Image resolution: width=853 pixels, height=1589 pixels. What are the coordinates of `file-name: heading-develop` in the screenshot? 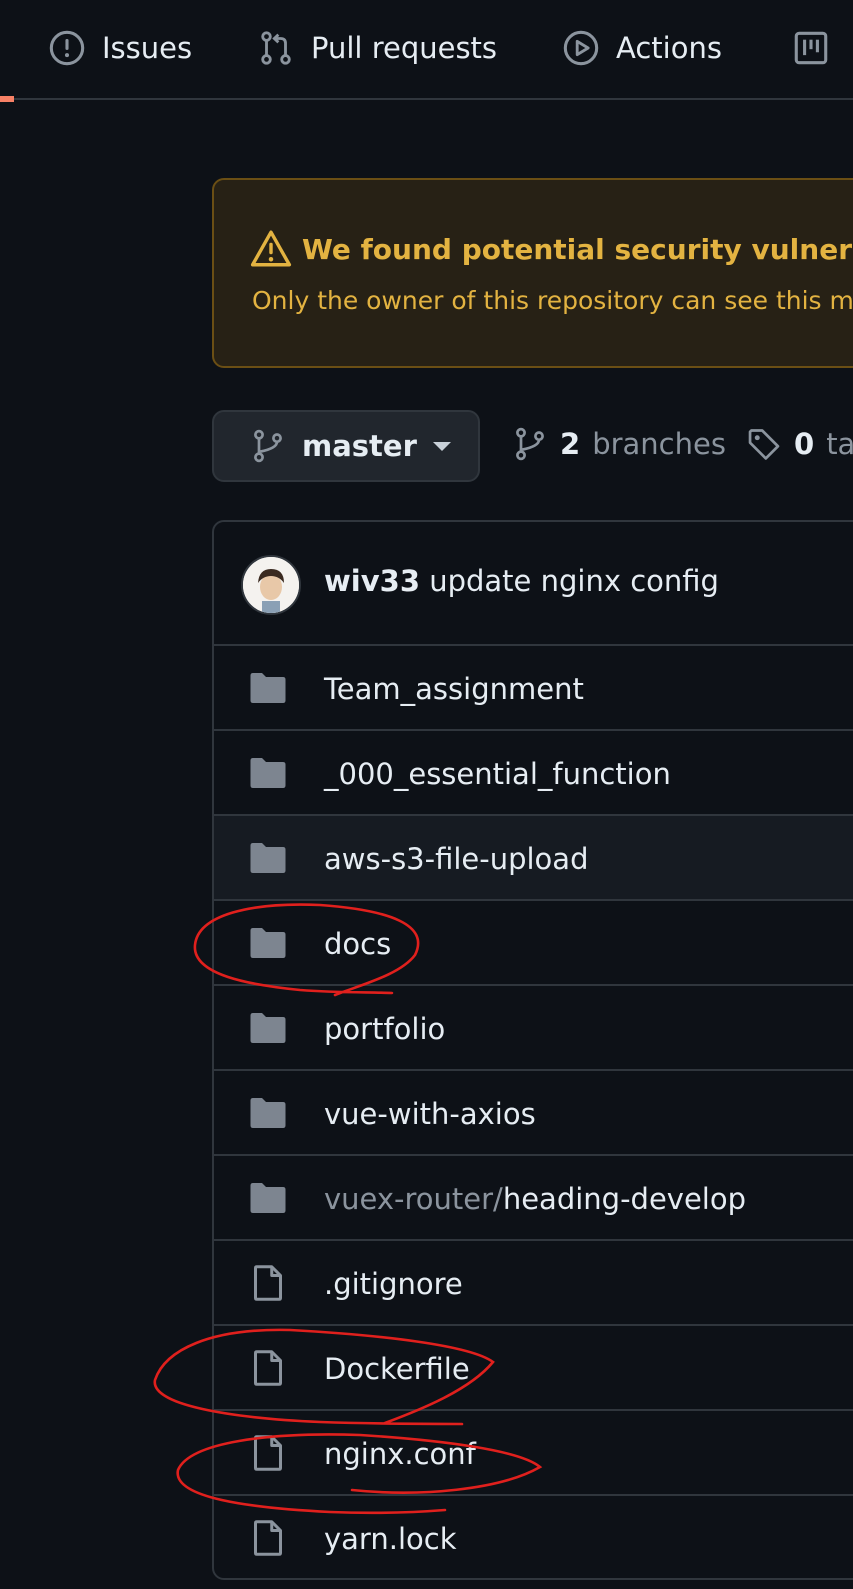 It's located at (624, 1199).